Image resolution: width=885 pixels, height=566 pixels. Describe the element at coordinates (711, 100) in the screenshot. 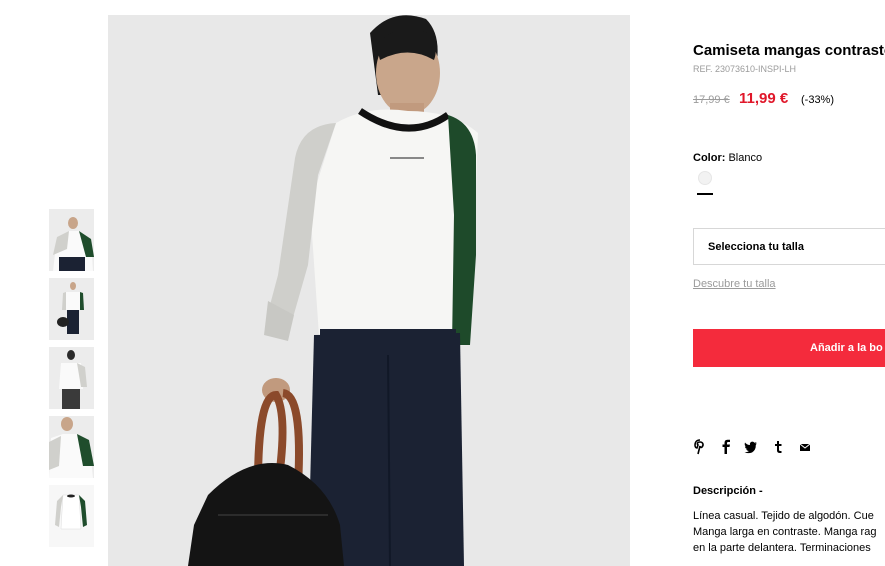

I see `original-price: 17,99 €` at that location.